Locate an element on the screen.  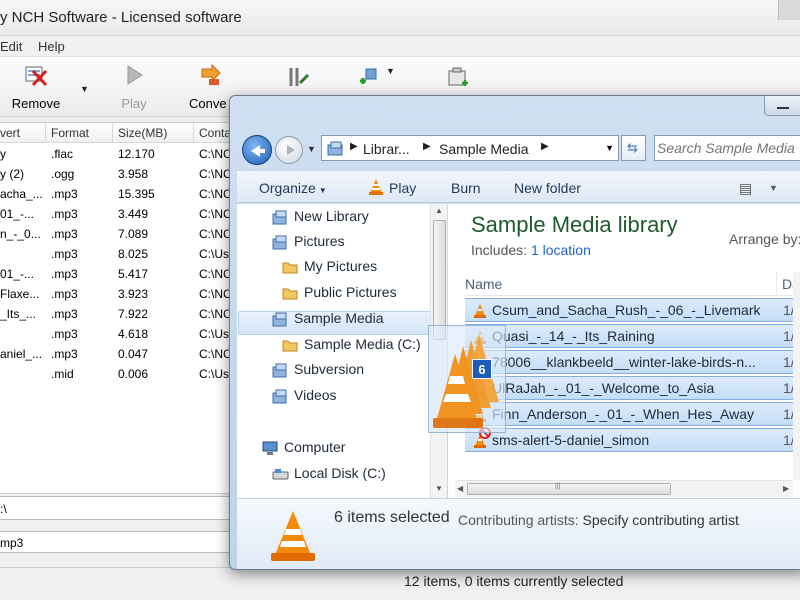
app-menu-bar: Edit Help is located at coordinates (400, 46).